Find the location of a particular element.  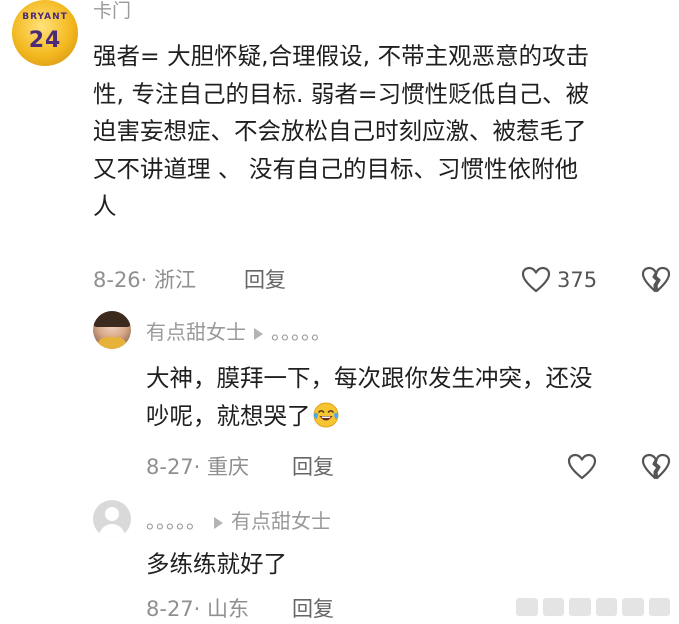

jersey-name-text: BRYANT is located at coordinates (45, 17).